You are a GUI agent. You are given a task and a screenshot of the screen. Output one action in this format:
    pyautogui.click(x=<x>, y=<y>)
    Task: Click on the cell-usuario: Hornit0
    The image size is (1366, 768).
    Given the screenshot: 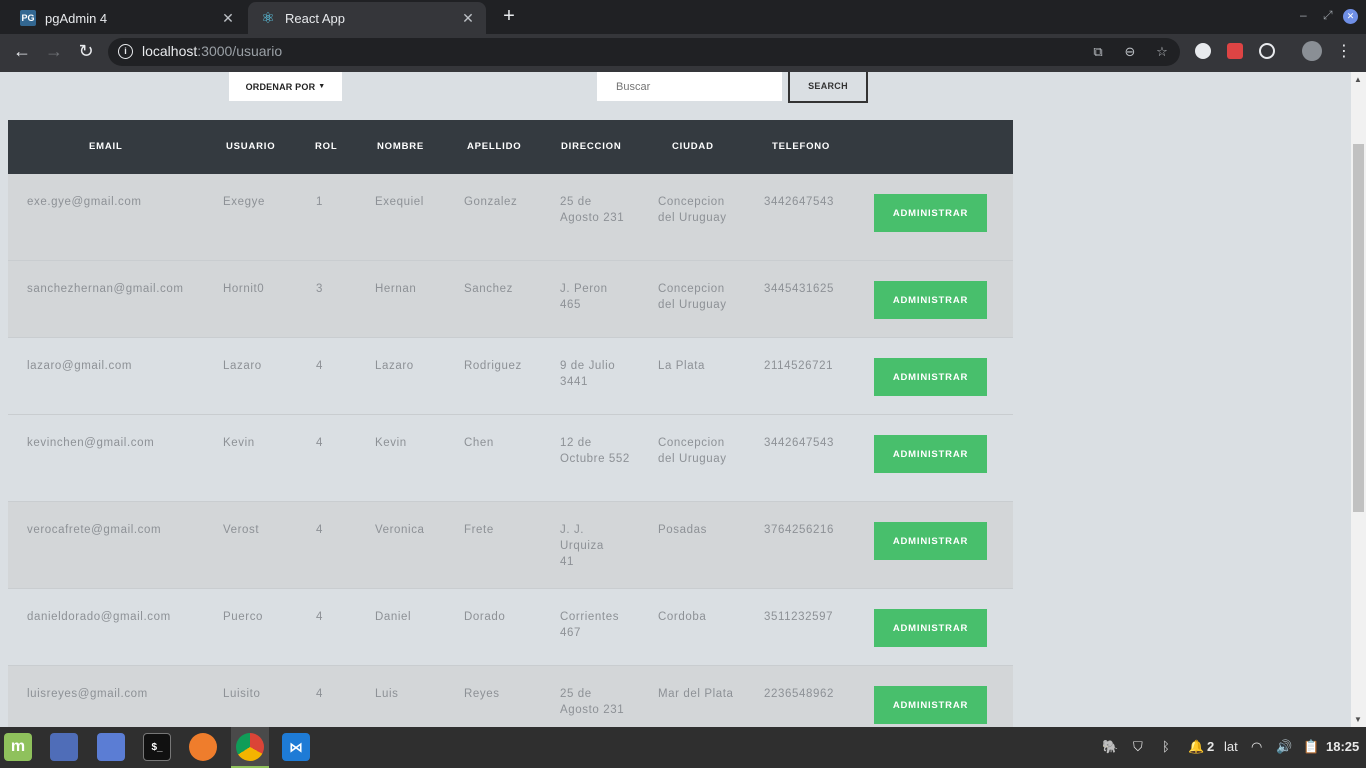 What is the action you would take?
    pyautogui.click(x=244, y=289)
    